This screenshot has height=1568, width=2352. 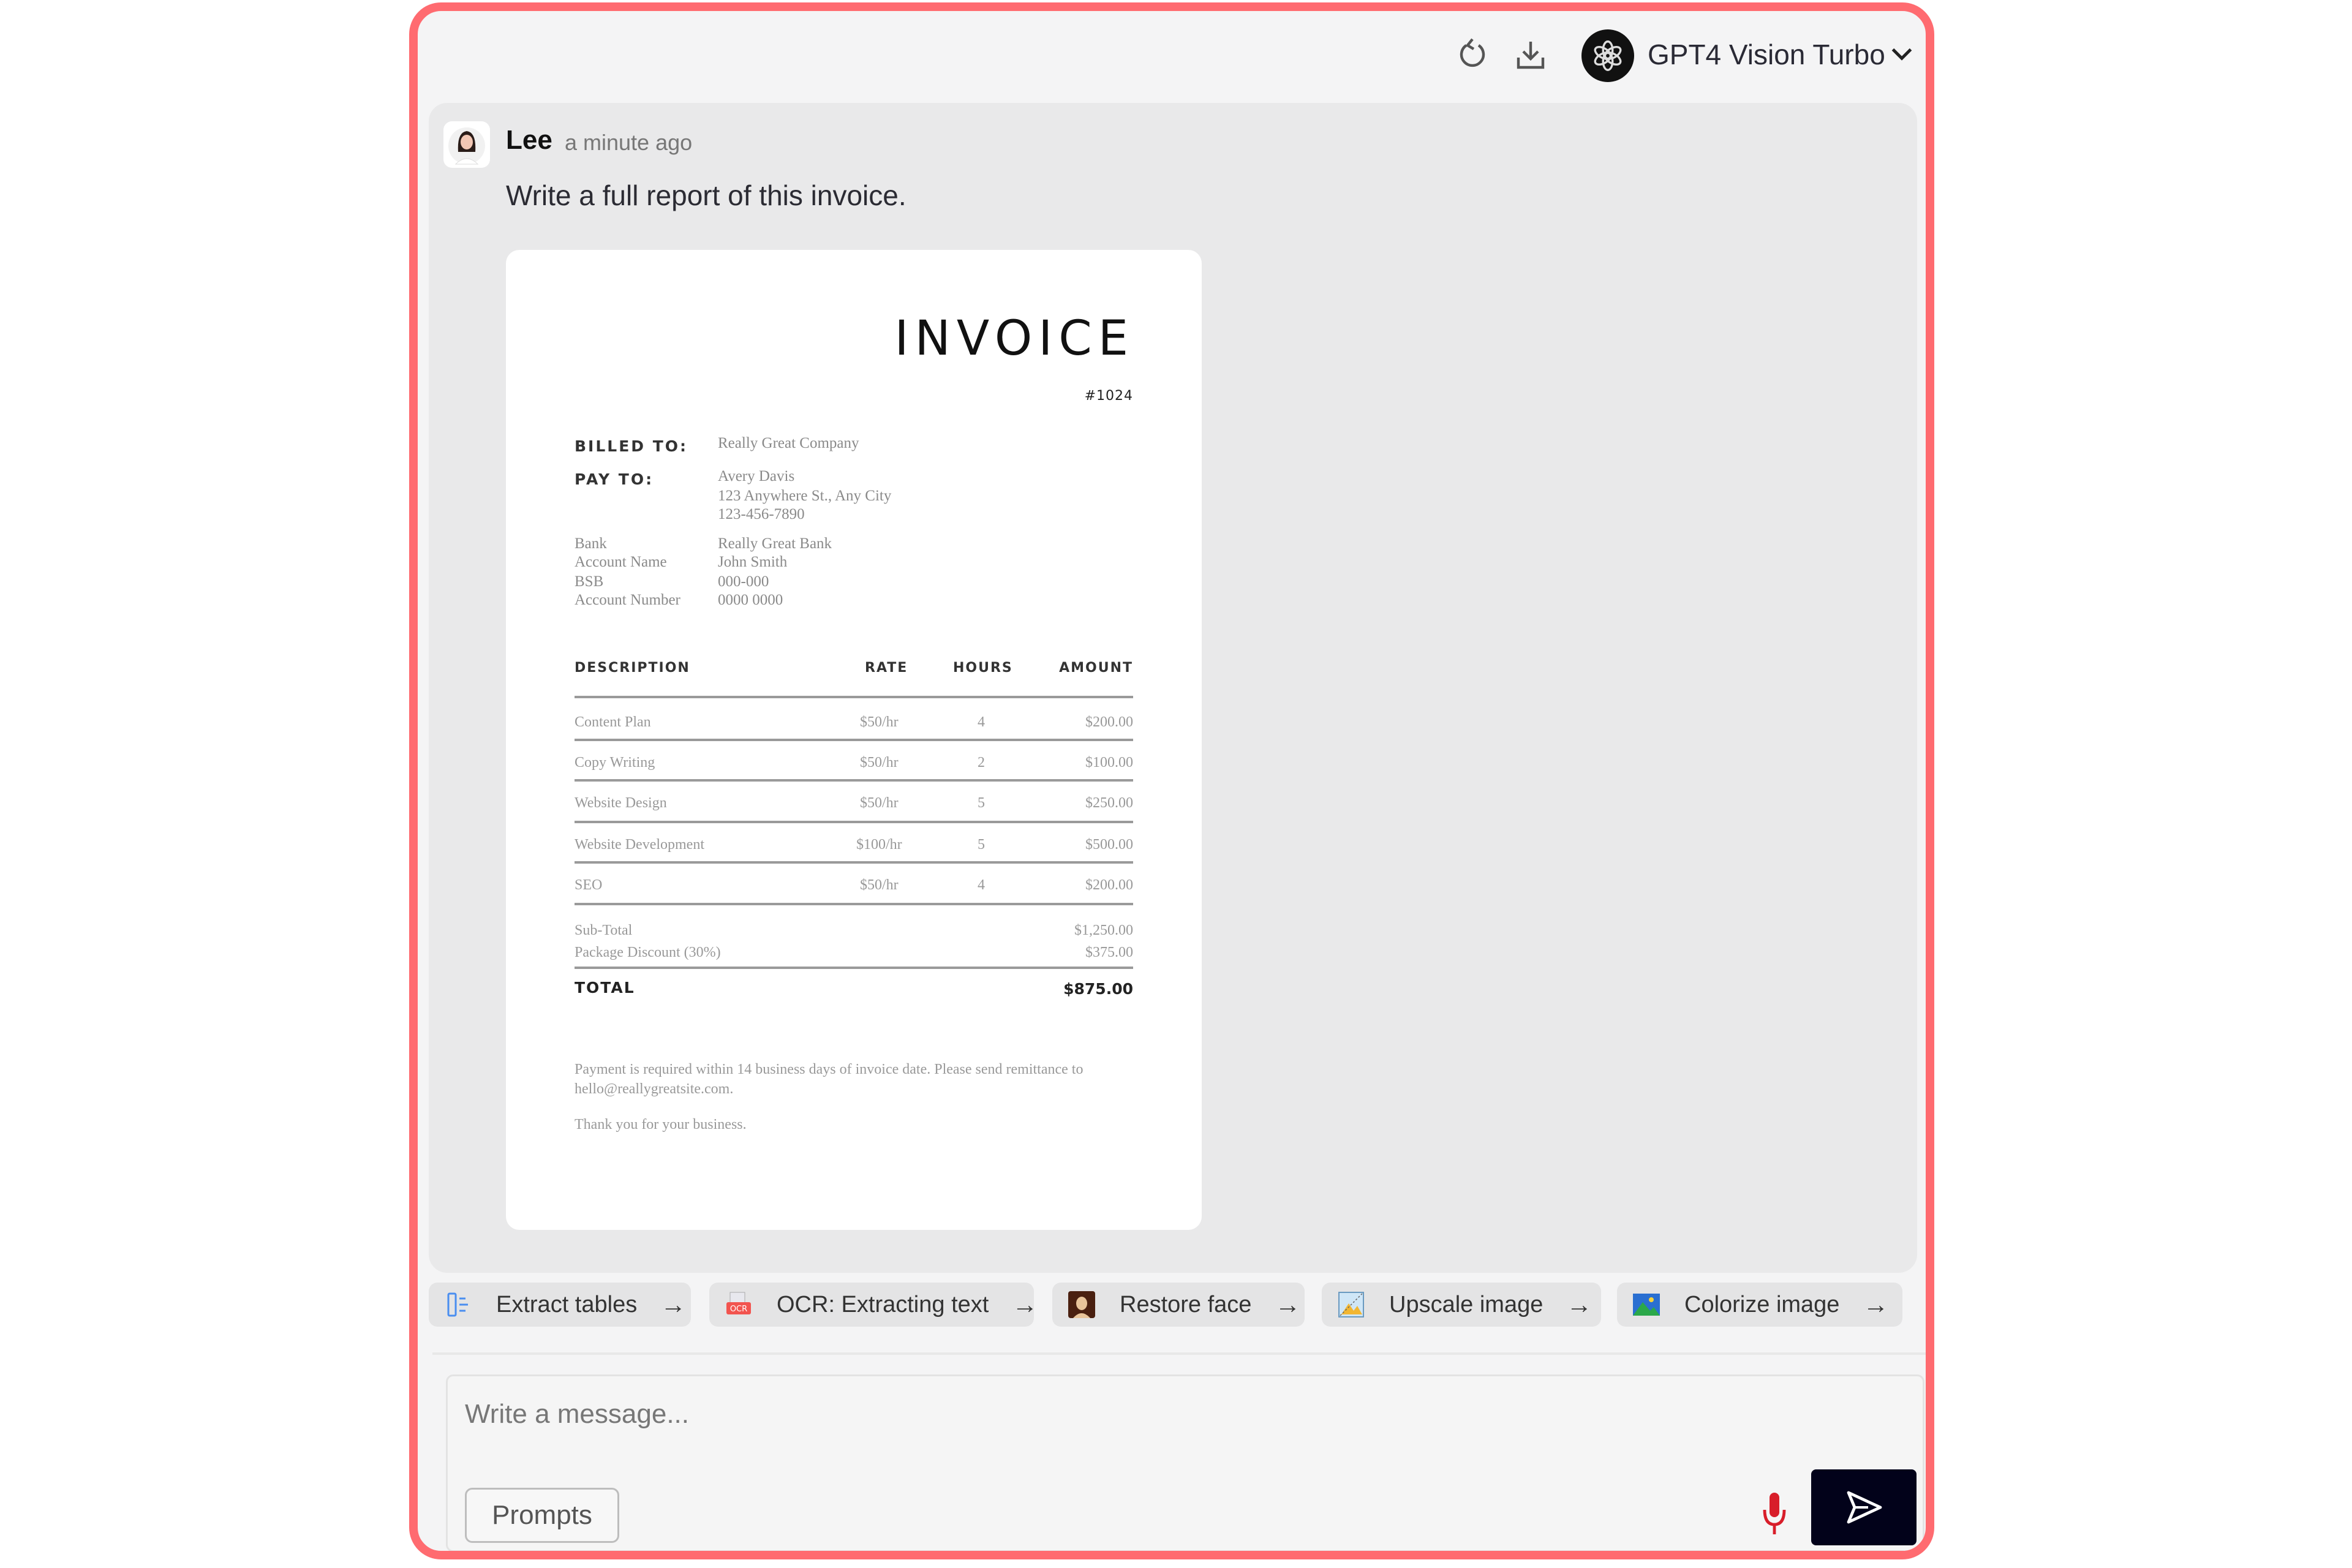 I want to click on top-bar: GPT4 Vision Turbo, so click(x=1172, y=57).